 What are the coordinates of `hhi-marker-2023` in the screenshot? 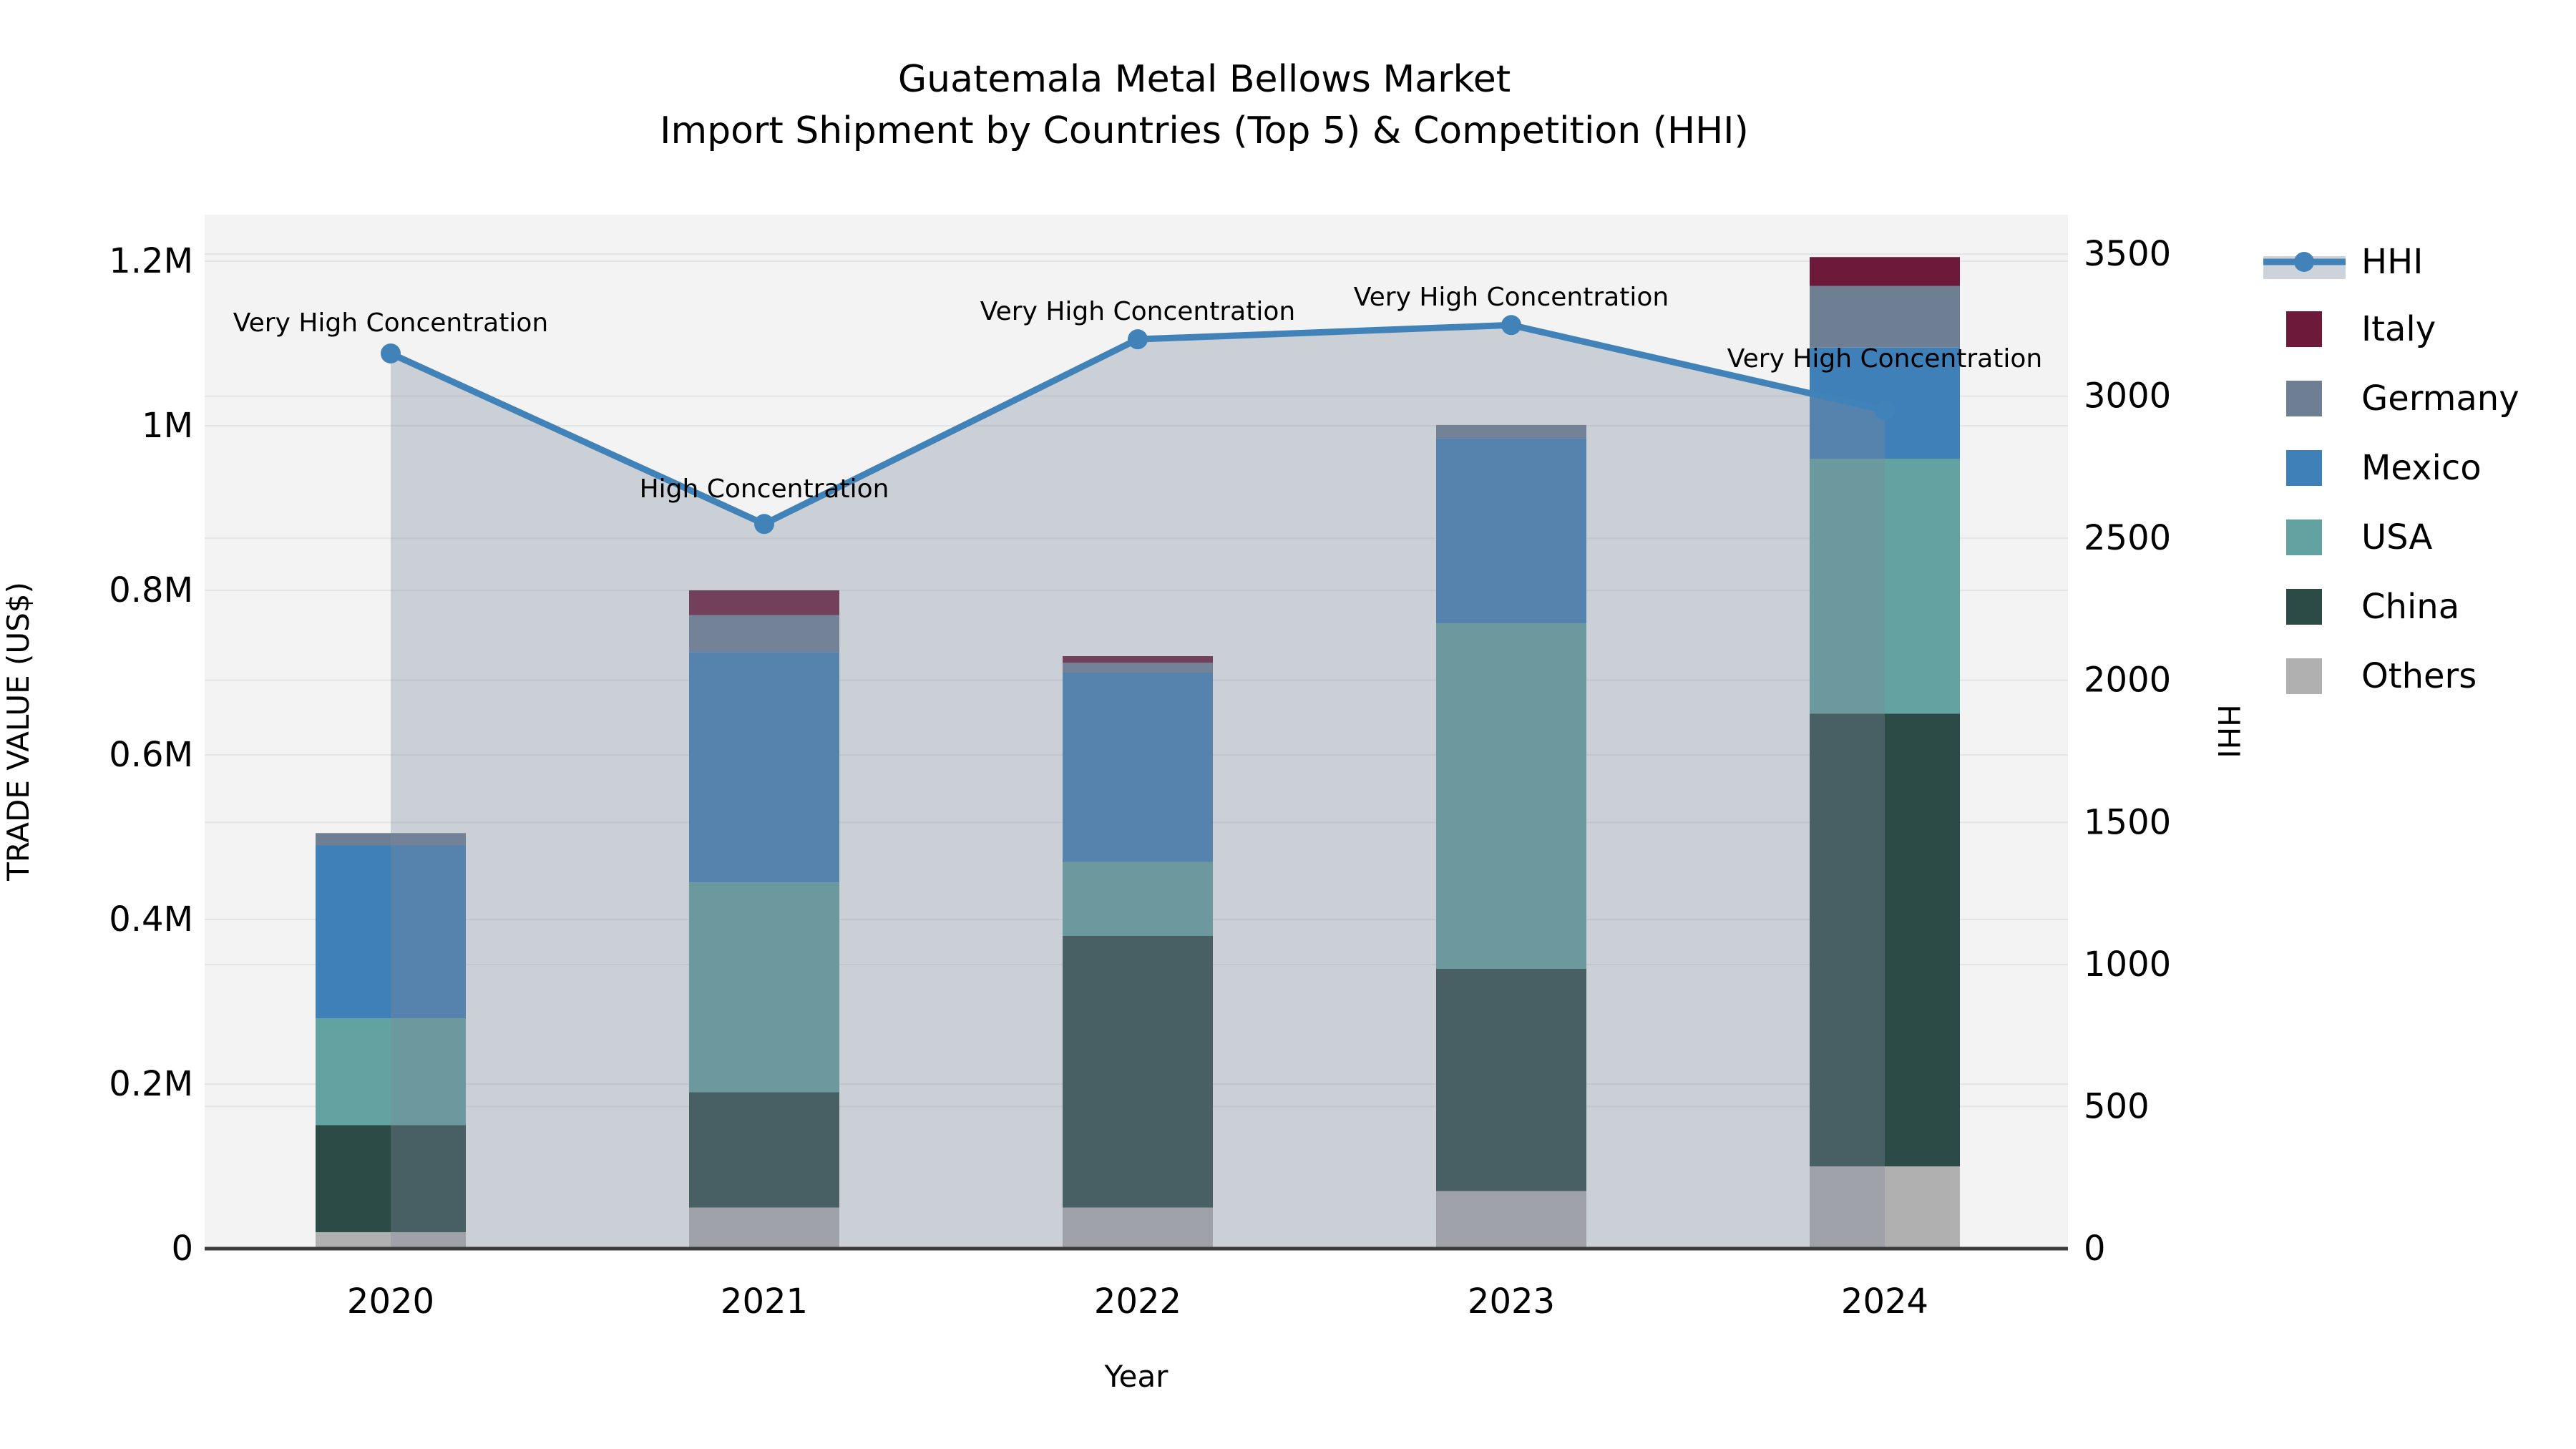 It's located at (1511, 325).